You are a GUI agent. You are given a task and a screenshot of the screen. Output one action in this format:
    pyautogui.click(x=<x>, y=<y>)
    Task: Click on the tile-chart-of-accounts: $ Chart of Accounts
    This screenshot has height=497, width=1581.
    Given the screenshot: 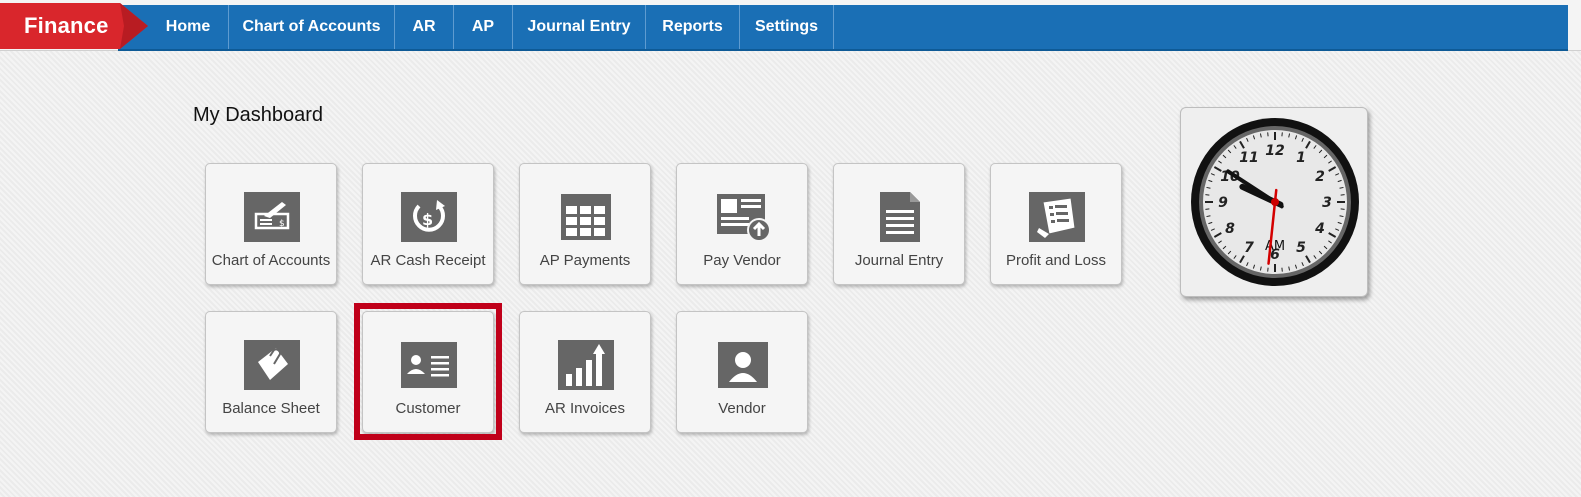 What is the action you would take?
    pyautogui.click(x=271, y=224)
    